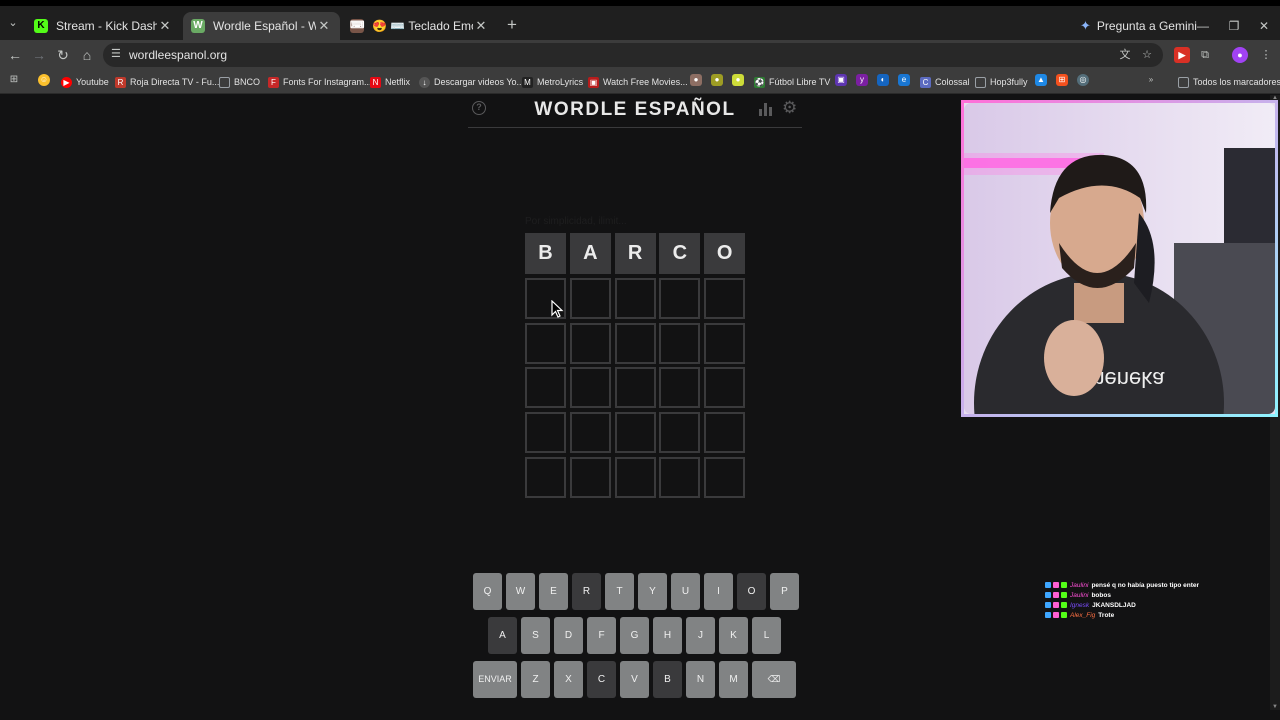 The height and width of the screenshot is (720, 1280). What do you see at coordinates (800, 82) in the screenshot?
I see `bookmark-label: Fútbol Libre TV` at bounding box center [800, 82].